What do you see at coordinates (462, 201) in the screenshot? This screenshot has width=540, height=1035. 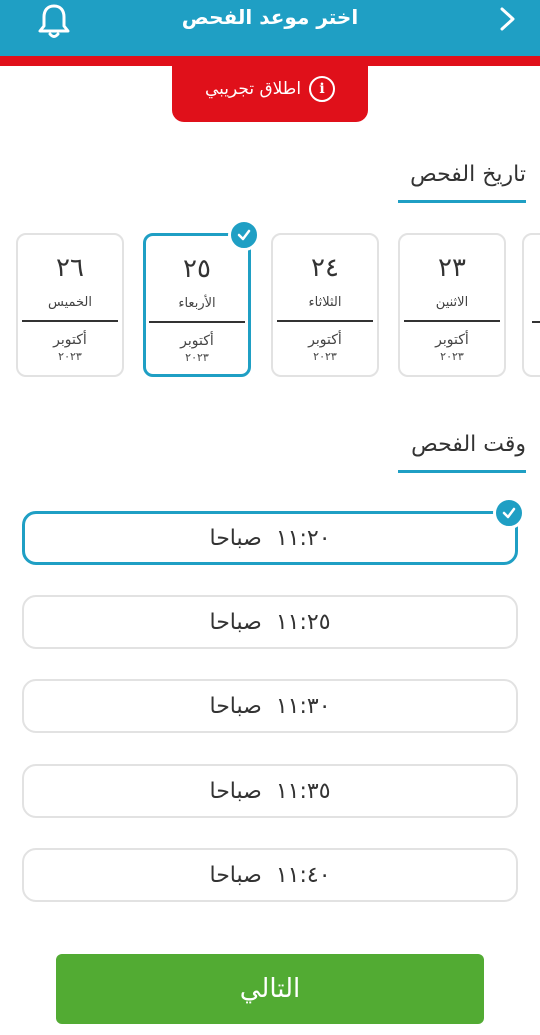 I see `date-section-underline` at bounding box center [462, 201].